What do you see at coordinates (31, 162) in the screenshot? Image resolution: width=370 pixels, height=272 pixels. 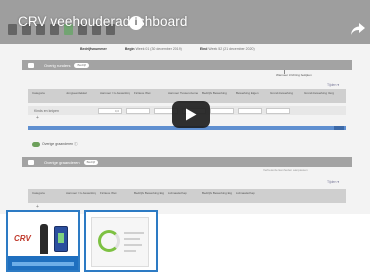 I see `barn-icon` at bounding box center [31, 162].